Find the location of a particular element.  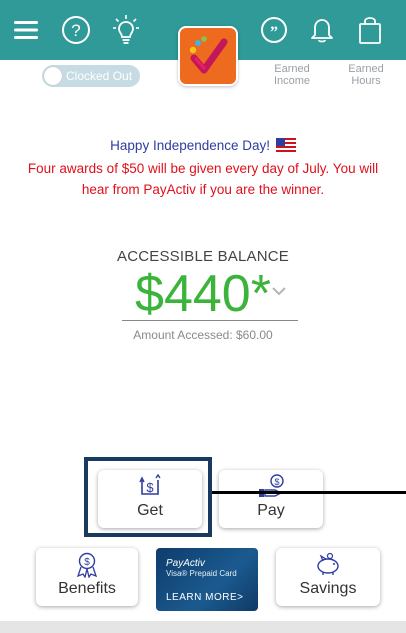

toggle-knob is located at coordinates (53, 76).